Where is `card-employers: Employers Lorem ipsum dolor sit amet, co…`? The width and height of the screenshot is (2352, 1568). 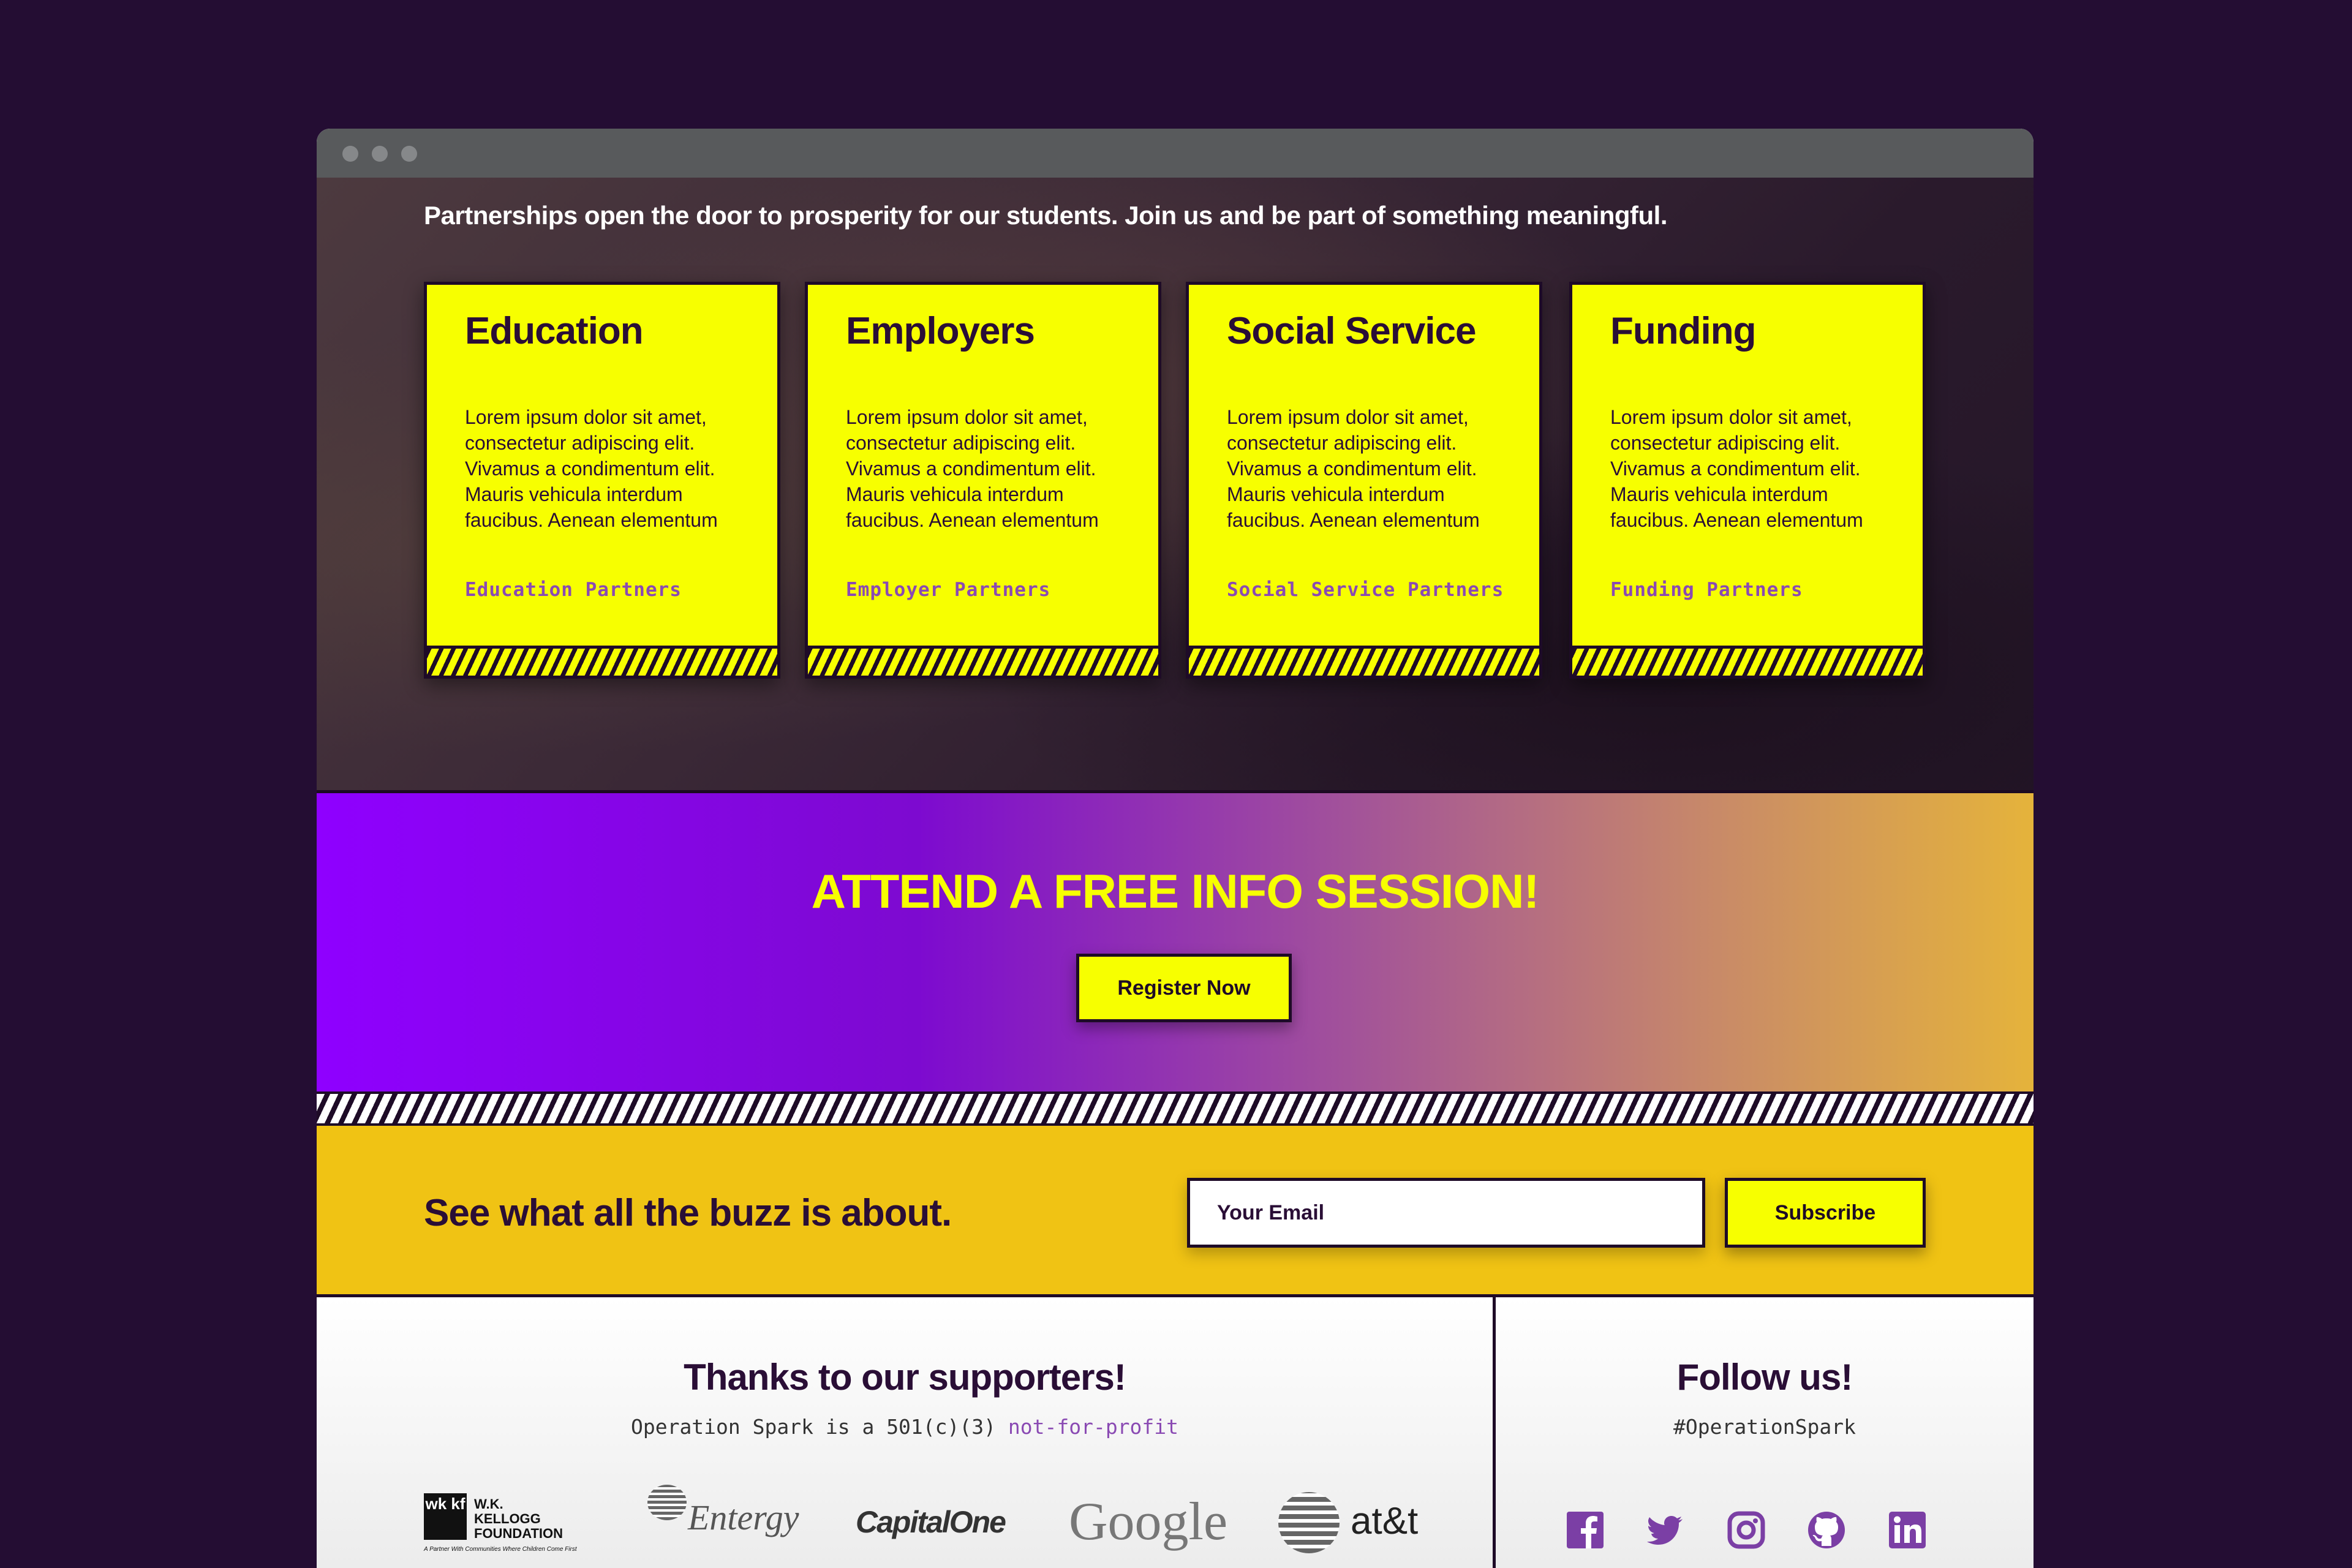 card-employers: Employers Lorem ipsum dolor sit amet, co… is located at coordinates (983, 481).